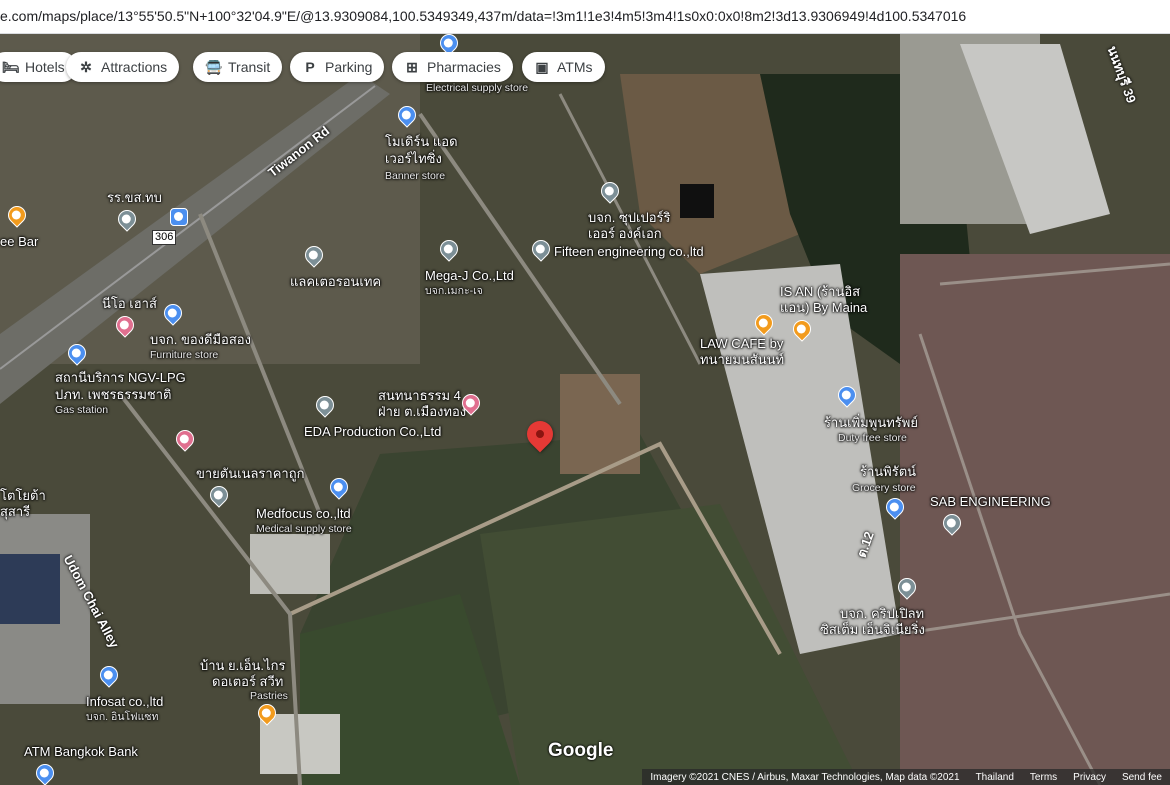 This screenshot has height=785, width=1170. Describe the element at coordinates (164, 237) in the screenshot. I see `route-shield: 306` at that location.